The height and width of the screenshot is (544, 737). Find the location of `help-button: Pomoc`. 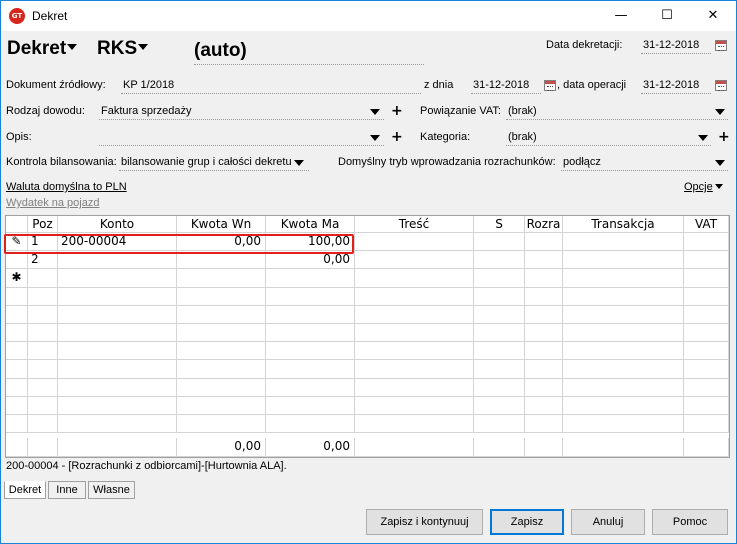

help-button: Pomoc is located at coordinates (690, 522).